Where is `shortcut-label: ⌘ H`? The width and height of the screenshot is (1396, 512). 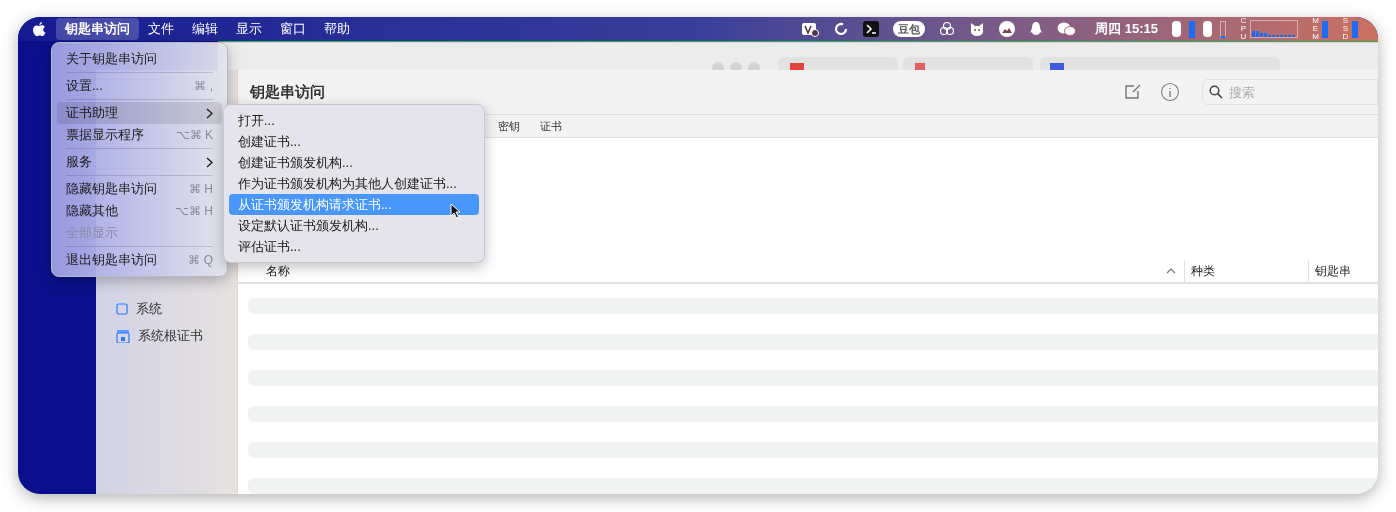 shortcut-label: ⌘ H is located at coordinates (201, 189).